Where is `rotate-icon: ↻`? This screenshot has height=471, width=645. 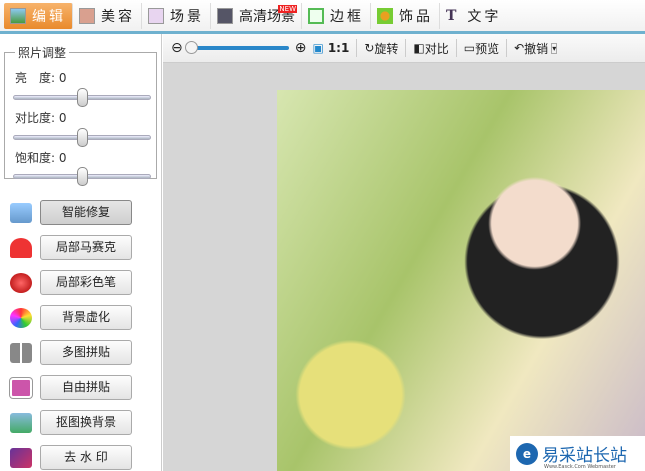 rotate-icon: ↻ is located at coordinates (369, 48).